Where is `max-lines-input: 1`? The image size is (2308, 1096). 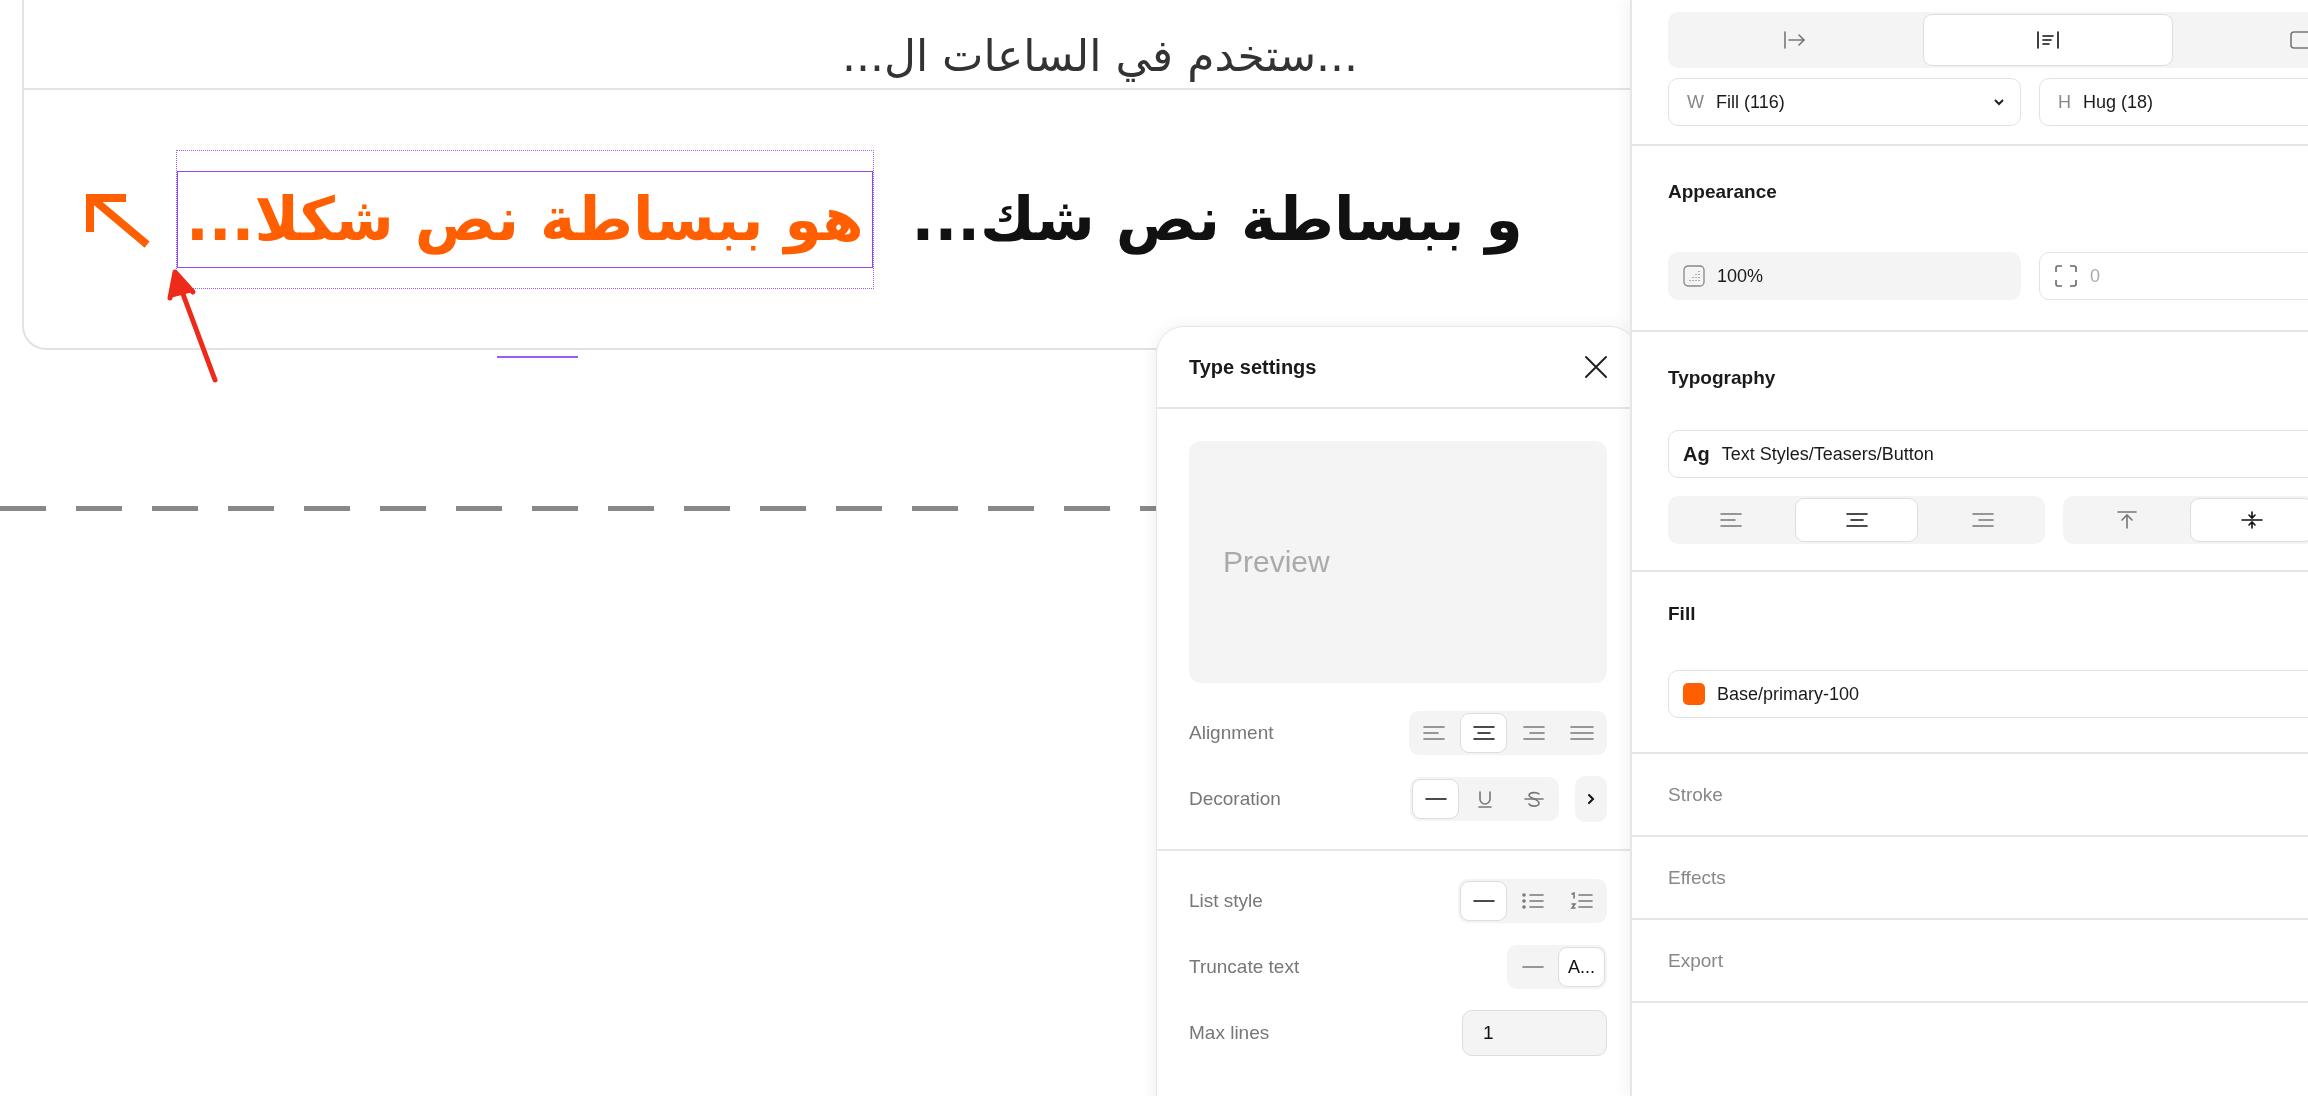 max-lines-input: 1 is located at coordinates (1534, 1033).